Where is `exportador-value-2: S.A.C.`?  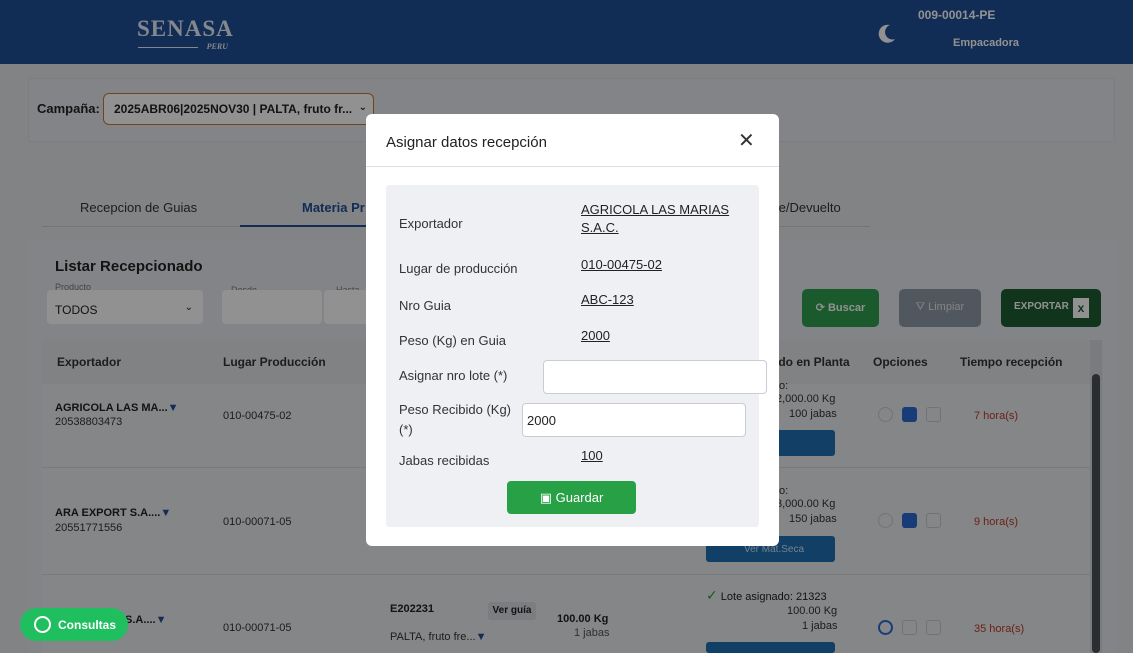 exportador-value-2: S.A.C. is located at coordinates (600, 227).